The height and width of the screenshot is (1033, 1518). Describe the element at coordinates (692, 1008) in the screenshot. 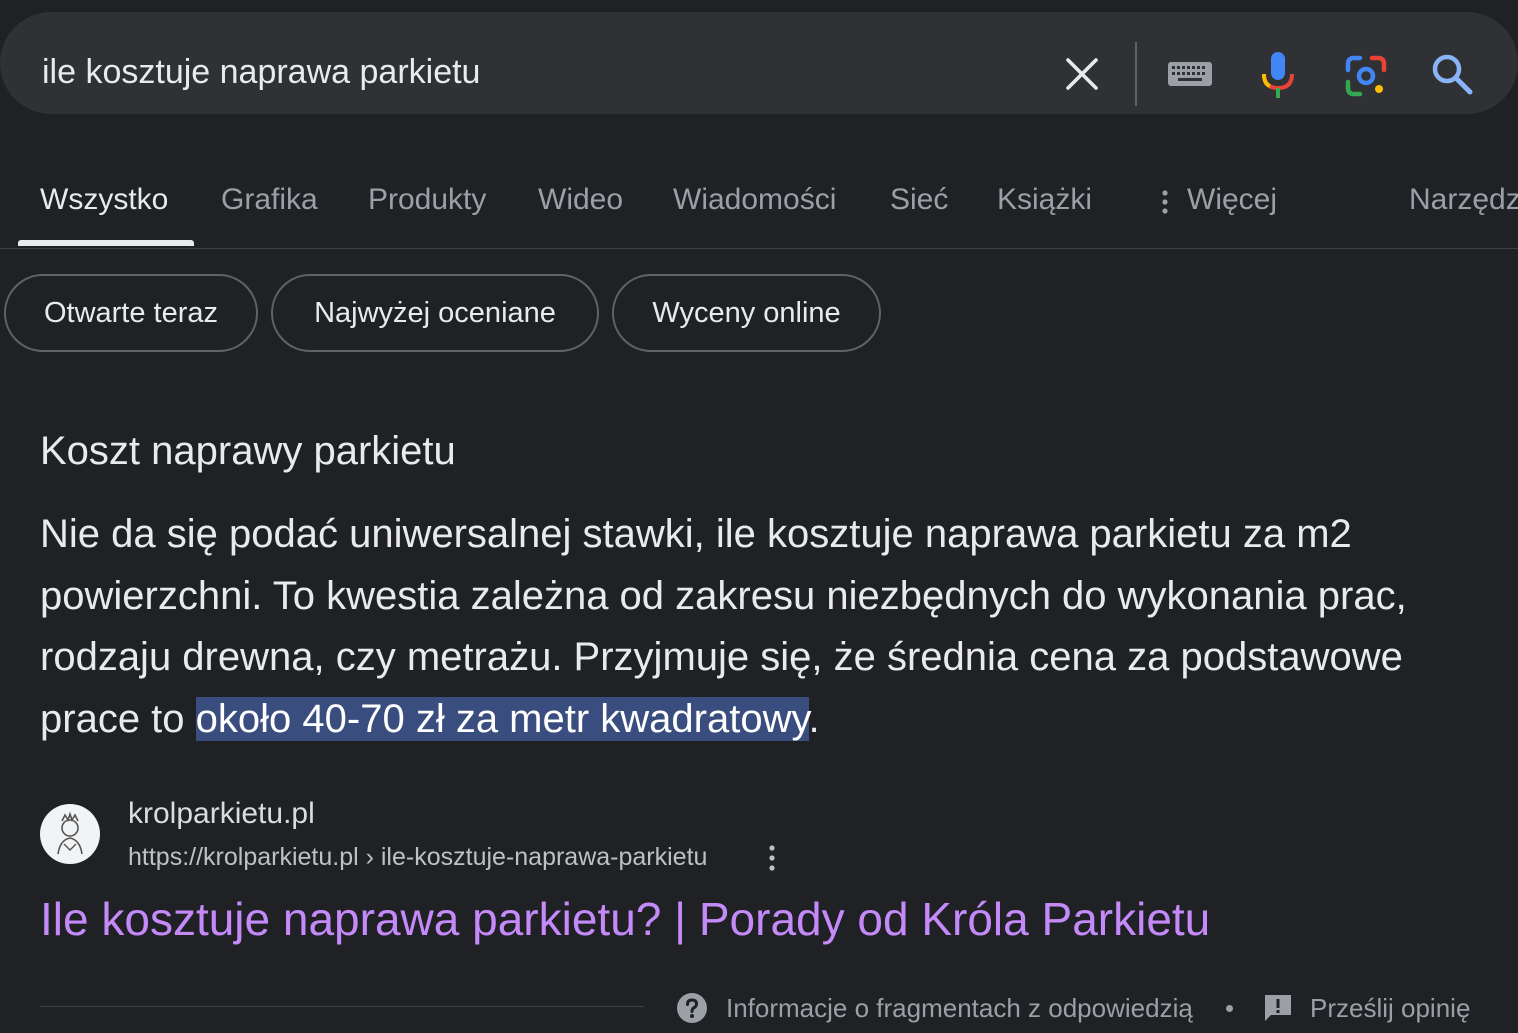

I see `help-icon` at that location.